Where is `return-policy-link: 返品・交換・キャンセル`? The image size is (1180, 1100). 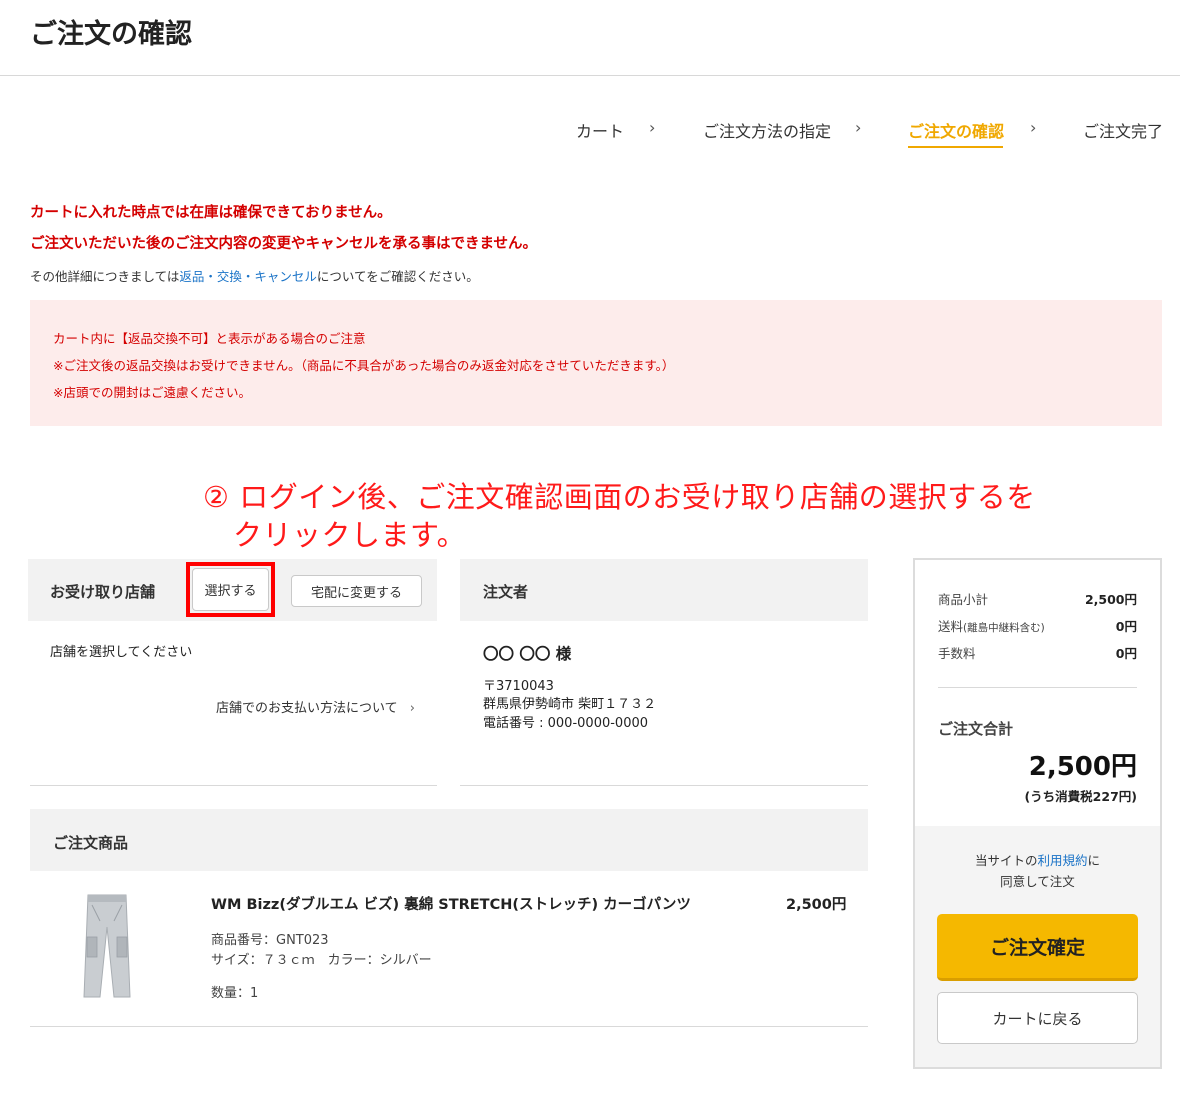
return-policy-link: 返品・交換・キャンセル is located at coordinates (248, 276).